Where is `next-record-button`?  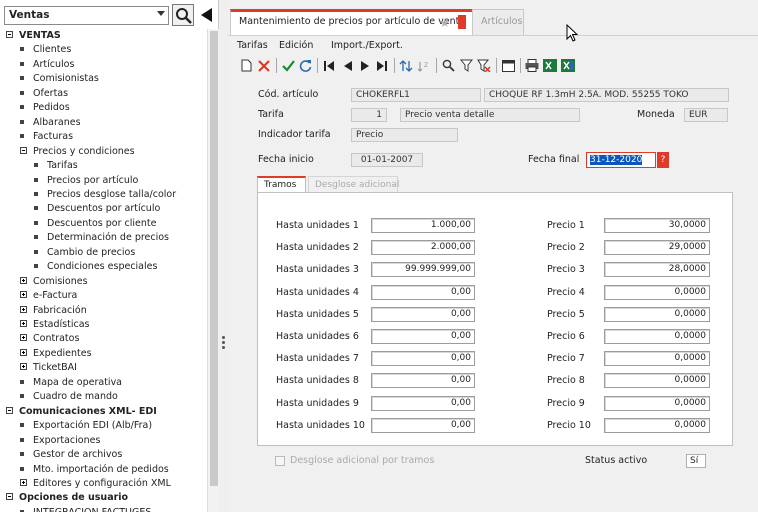
next-record-button is located at coordinates (365, 65).